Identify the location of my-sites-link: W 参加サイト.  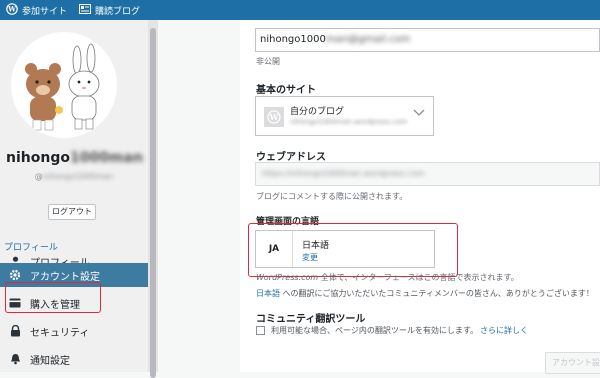
(36, 10).